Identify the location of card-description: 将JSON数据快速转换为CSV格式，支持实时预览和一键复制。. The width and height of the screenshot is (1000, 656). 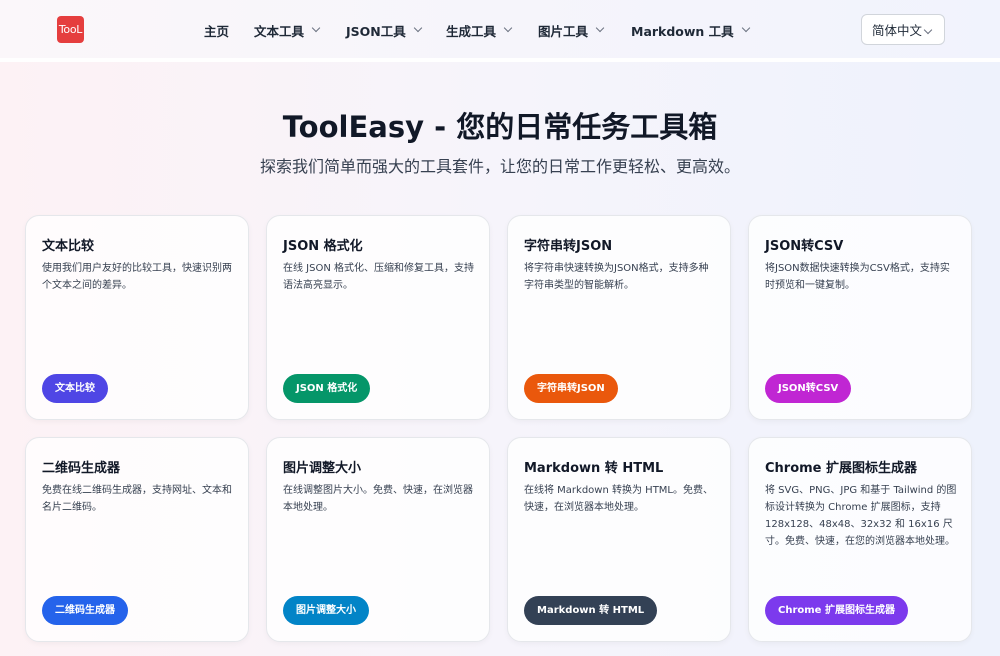
(857, 277).